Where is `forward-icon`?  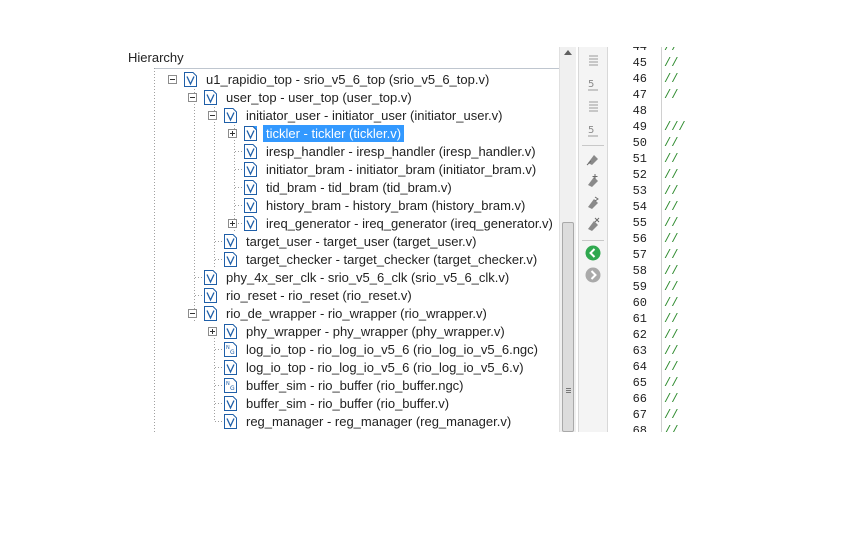
forward-icon is located at coordinates (593, 275).